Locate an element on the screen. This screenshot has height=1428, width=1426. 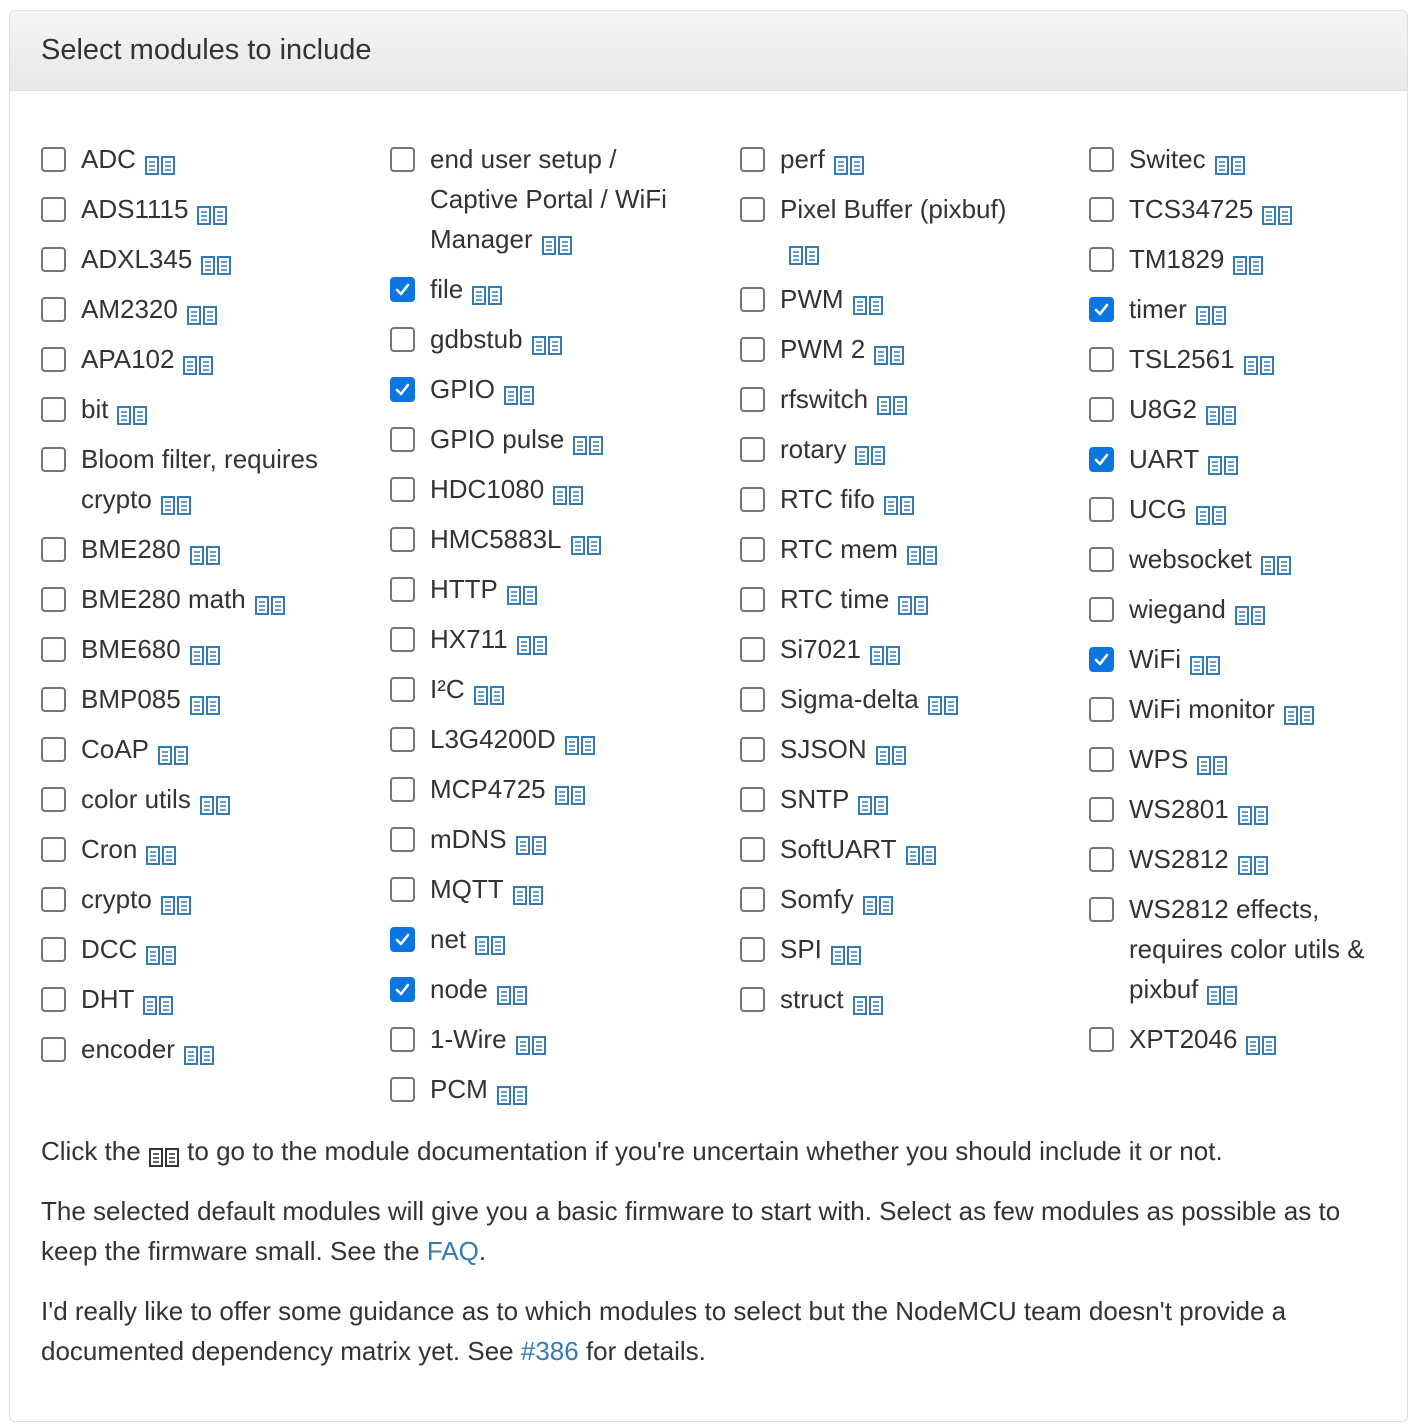
module-label: ADXL345 is located at coordinates (136, 259).